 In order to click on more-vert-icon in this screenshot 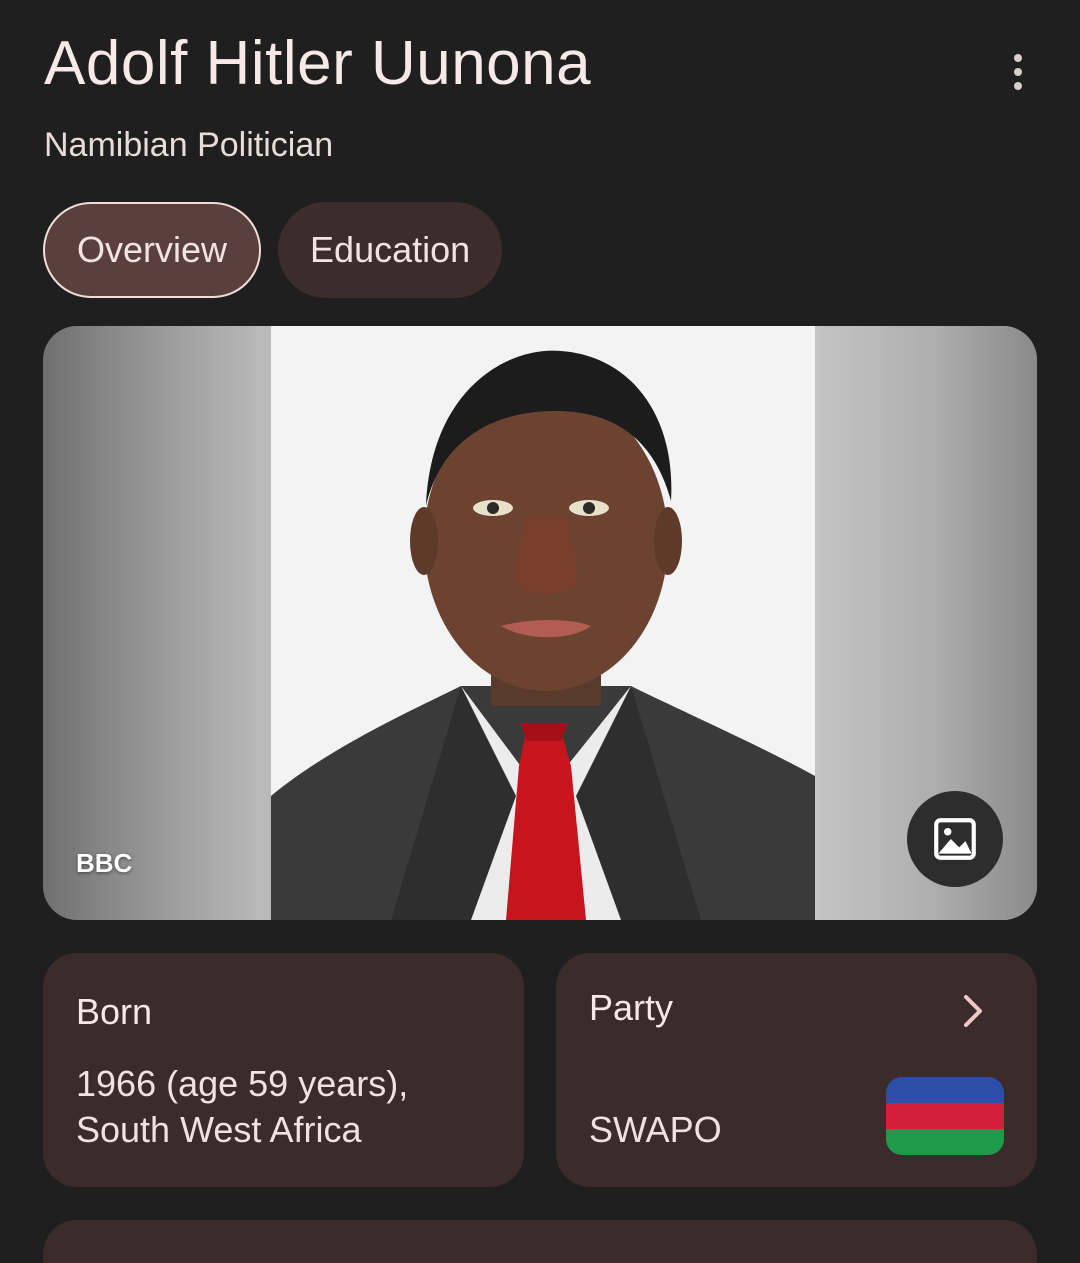, I will do `click(1018, 58)`.